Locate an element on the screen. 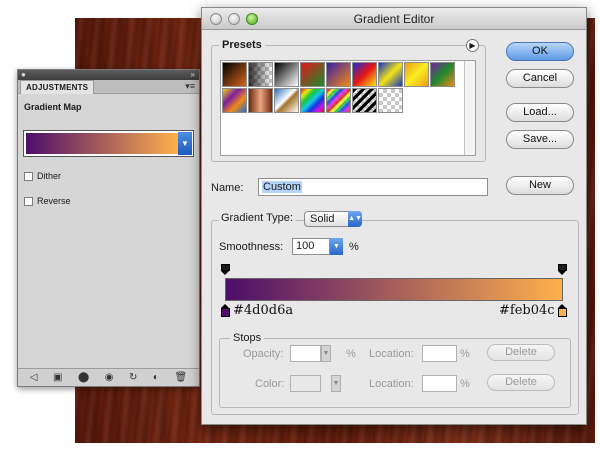 Image resolution: width=600 pixels, height=457 pixels. reverse-checkbox-box is located at coordinates (28, 201).